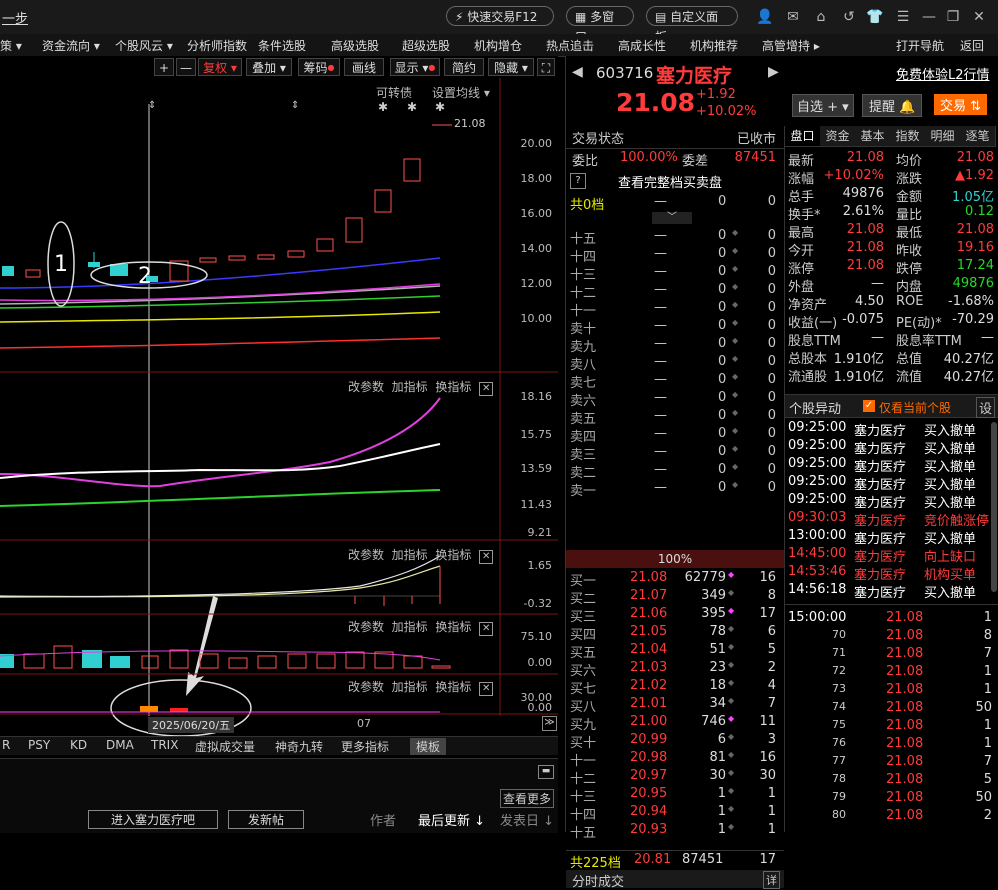 This screenshot has height=890, width=998. What do you see at coordinates (670, 181) in the screenshot?
I see `full-book-link: 查看完整档买卖盘` at bounding box center [670, 181].